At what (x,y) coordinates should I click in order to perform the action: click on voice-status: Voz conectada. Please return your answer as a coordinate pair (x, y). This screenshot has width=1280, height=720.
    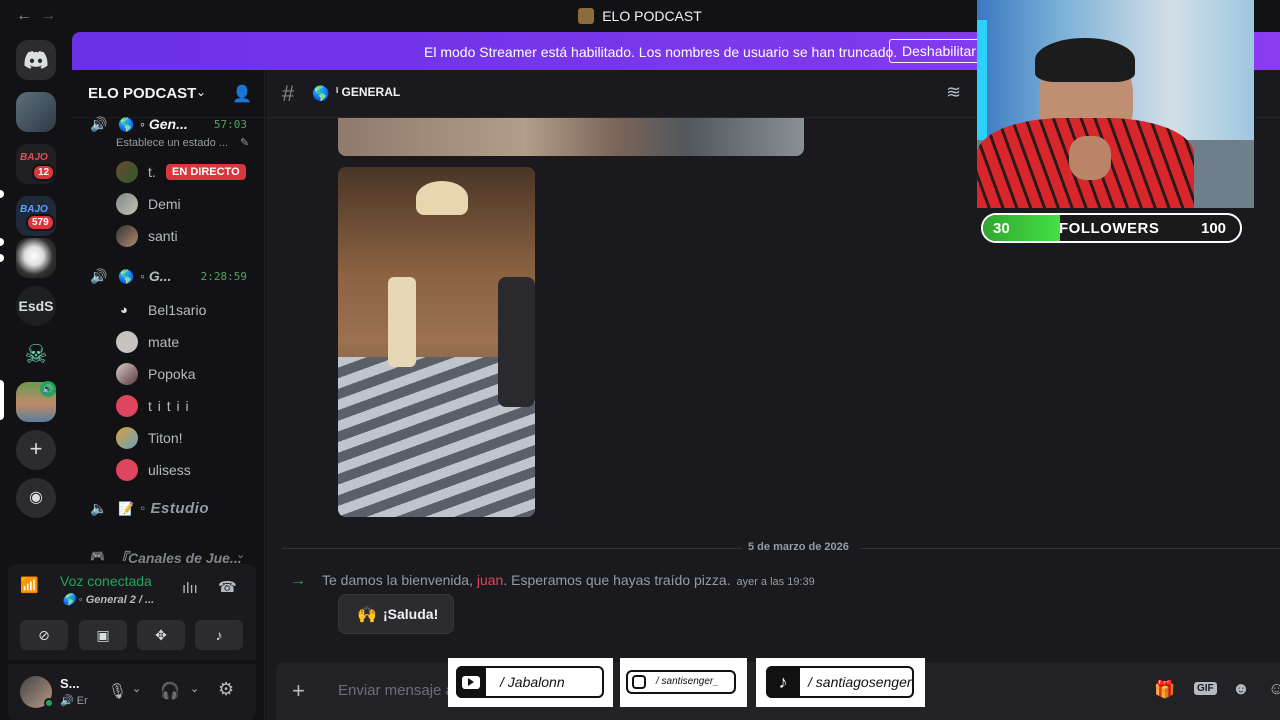
    Looking at the image, I should click on (106, 581).